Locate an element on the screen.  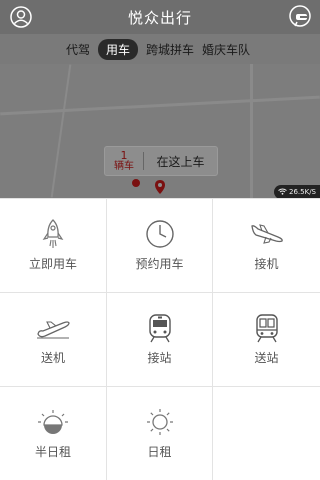
service-label: 送机 is located at coordinates (52, 358).